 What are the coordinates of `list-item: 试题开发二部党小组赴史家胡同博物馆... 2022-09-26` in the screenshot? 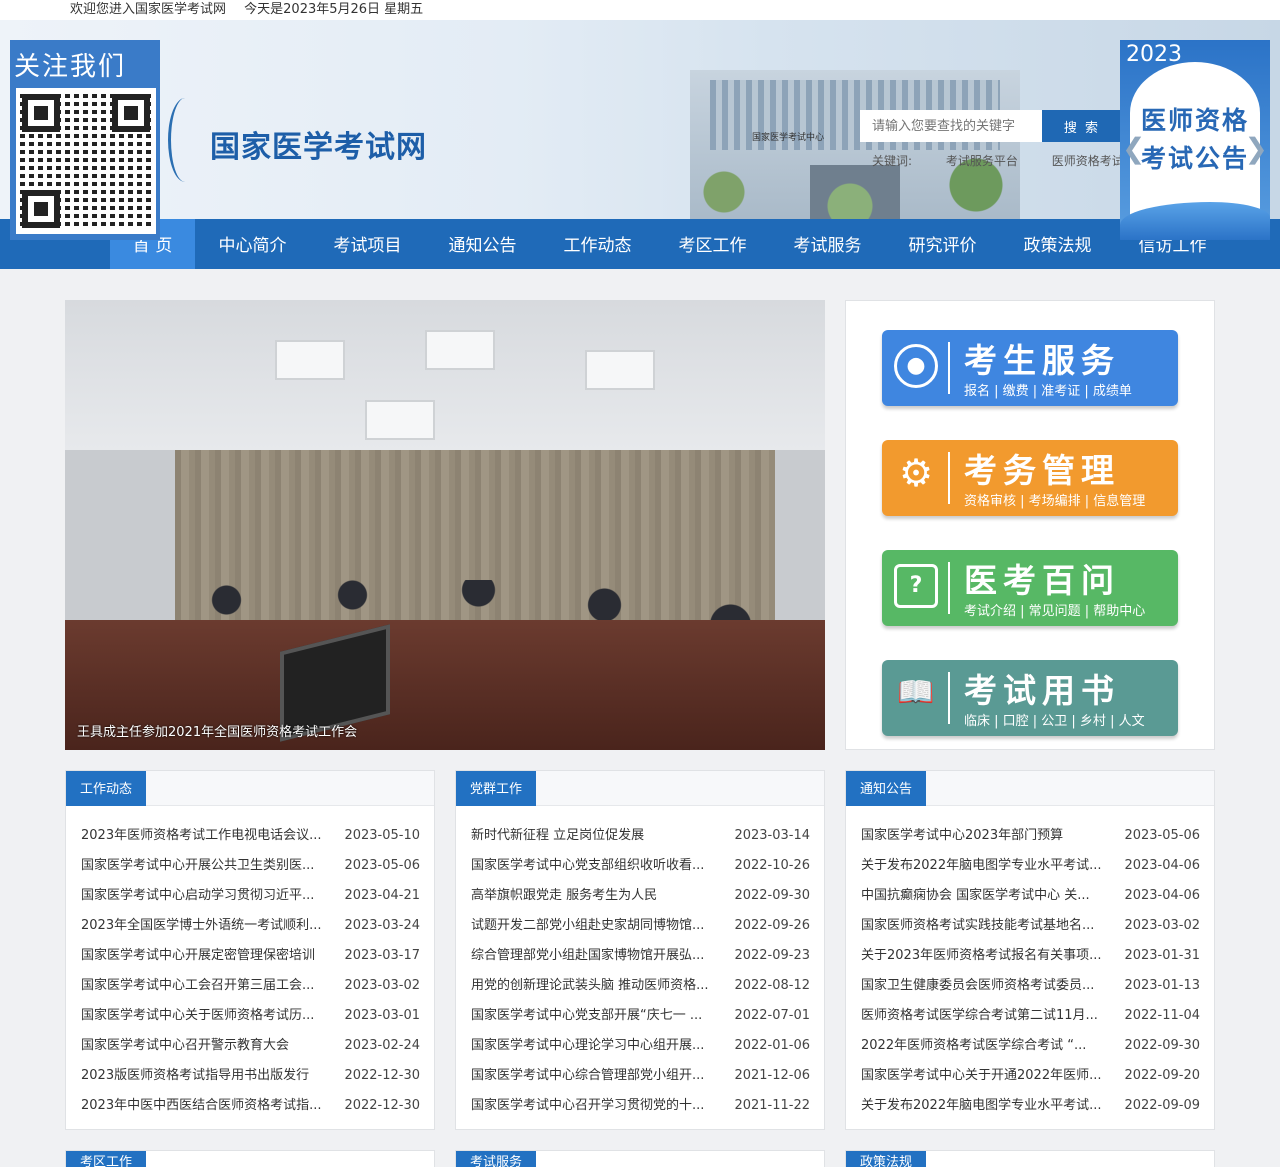 It's located at (640, 926).